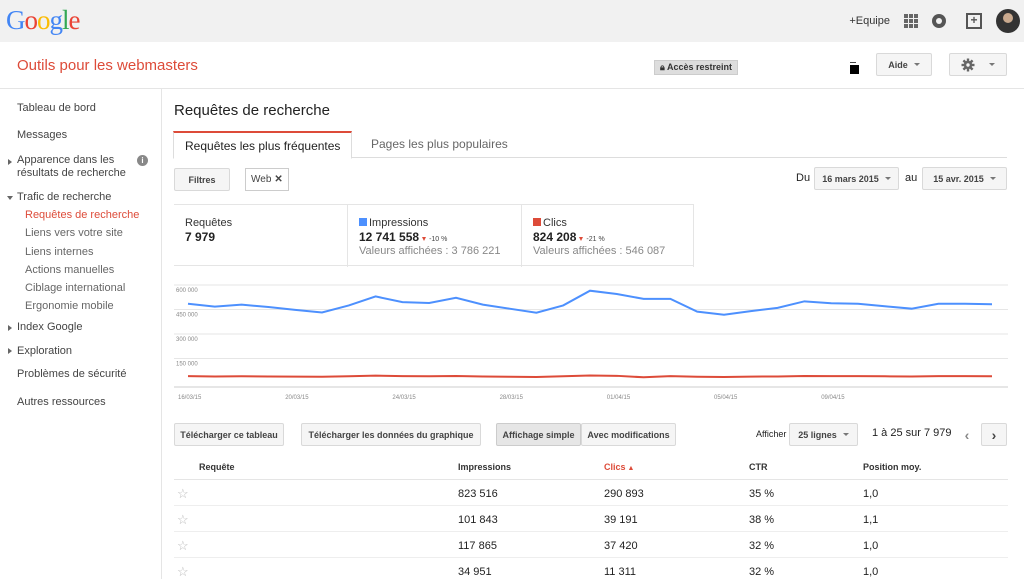 The width and height of the screenshot is (1024, 584). I want to click on site-selector, so click(807, 65).